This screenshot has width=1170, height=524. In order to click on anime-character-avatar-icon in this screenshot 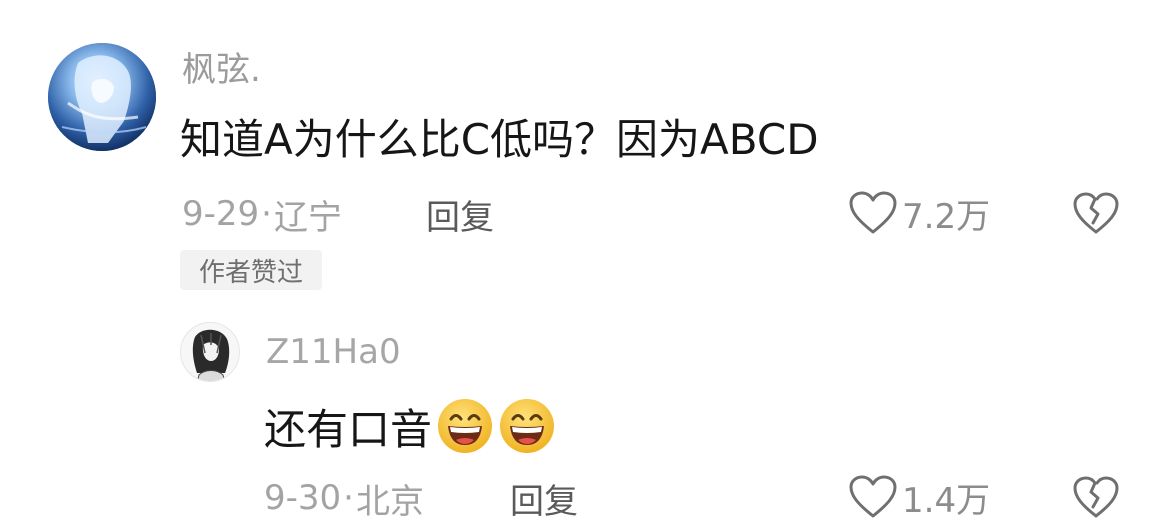, I will do `click(102, 97)`.